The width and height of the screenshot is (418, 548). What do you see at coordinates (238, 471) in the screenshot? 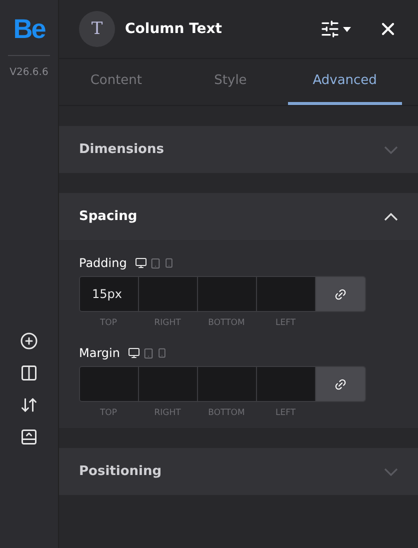
I see `section-header: Positioning` at bounding box center [238, 471].